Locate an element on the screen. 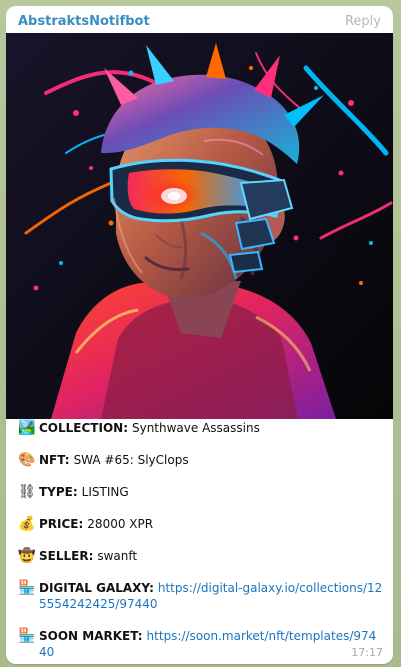  digital-galaxy-label: DIGITAL GALAXY: is located at coordinates (96, 588).